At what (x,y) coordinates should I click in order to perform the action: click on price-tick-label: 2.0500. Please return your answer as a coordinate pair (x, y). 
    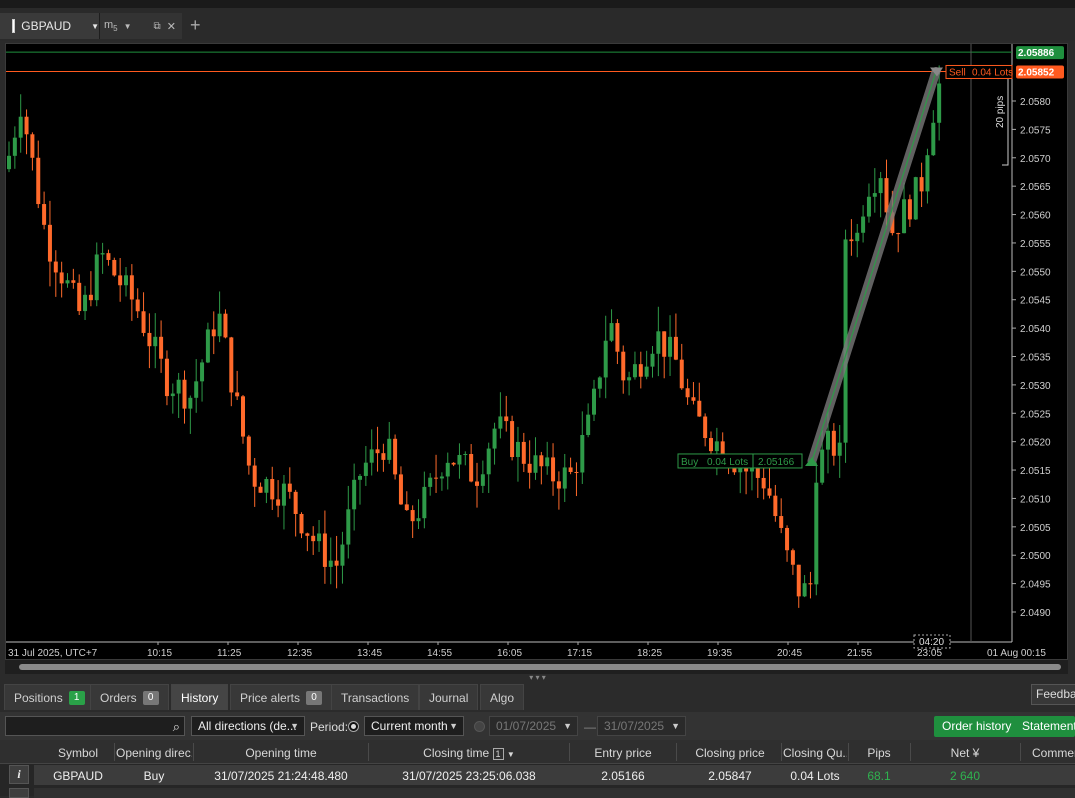
    Looking at the image, I should click on (1035, 556).